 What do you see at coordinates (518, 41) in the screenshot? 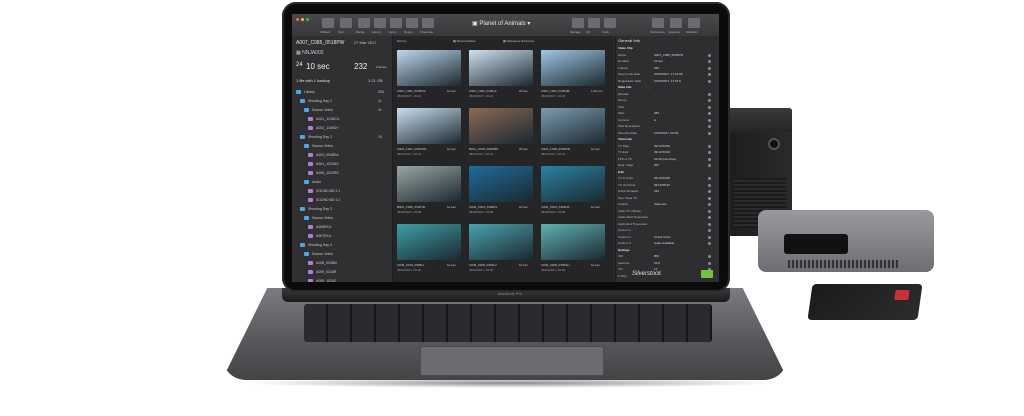
I see `reference-tab: ▦ Reference & Current` at bounding box center [518, 41].